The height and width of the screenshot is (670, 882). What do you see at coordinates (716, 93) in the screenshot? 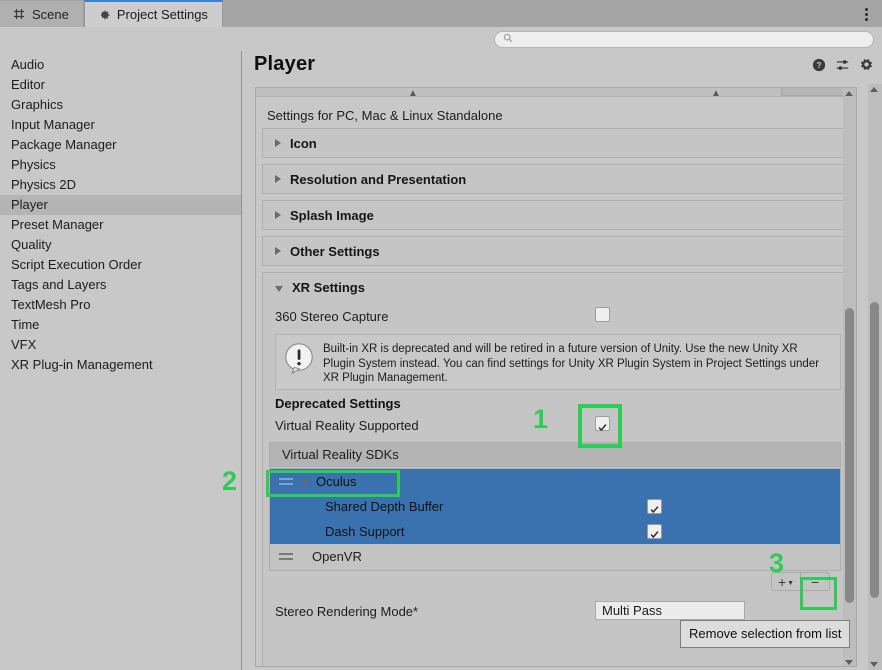
I see `platform-icon-b: ▲` at bounding box center [716, 93].